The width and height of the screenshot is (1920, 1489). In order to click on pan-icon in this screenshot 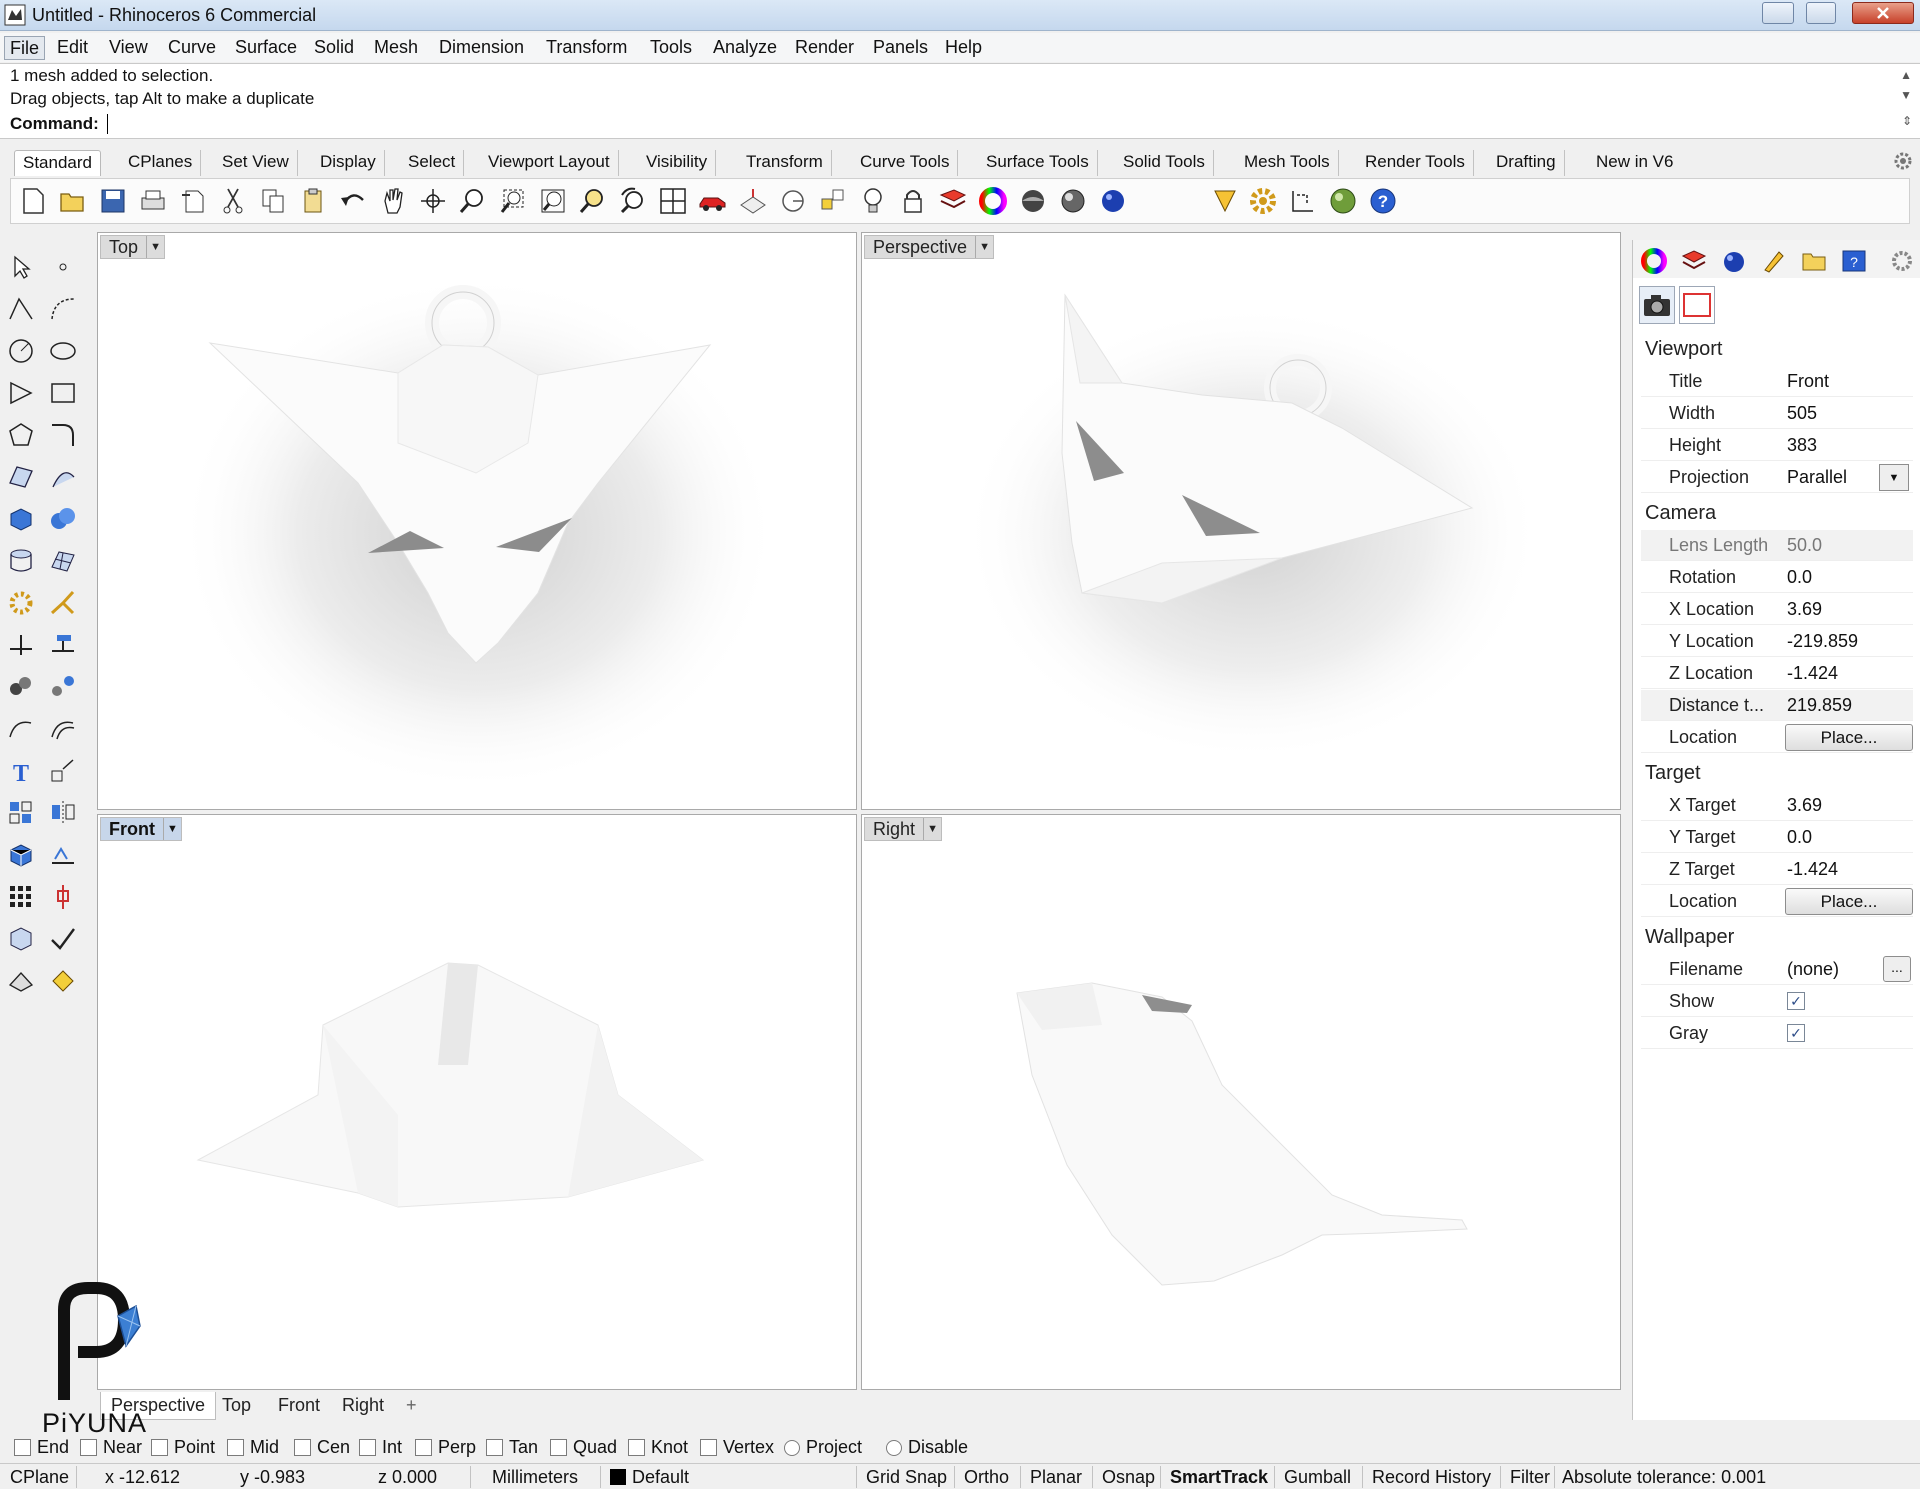, I will do `click(393, 201)`.